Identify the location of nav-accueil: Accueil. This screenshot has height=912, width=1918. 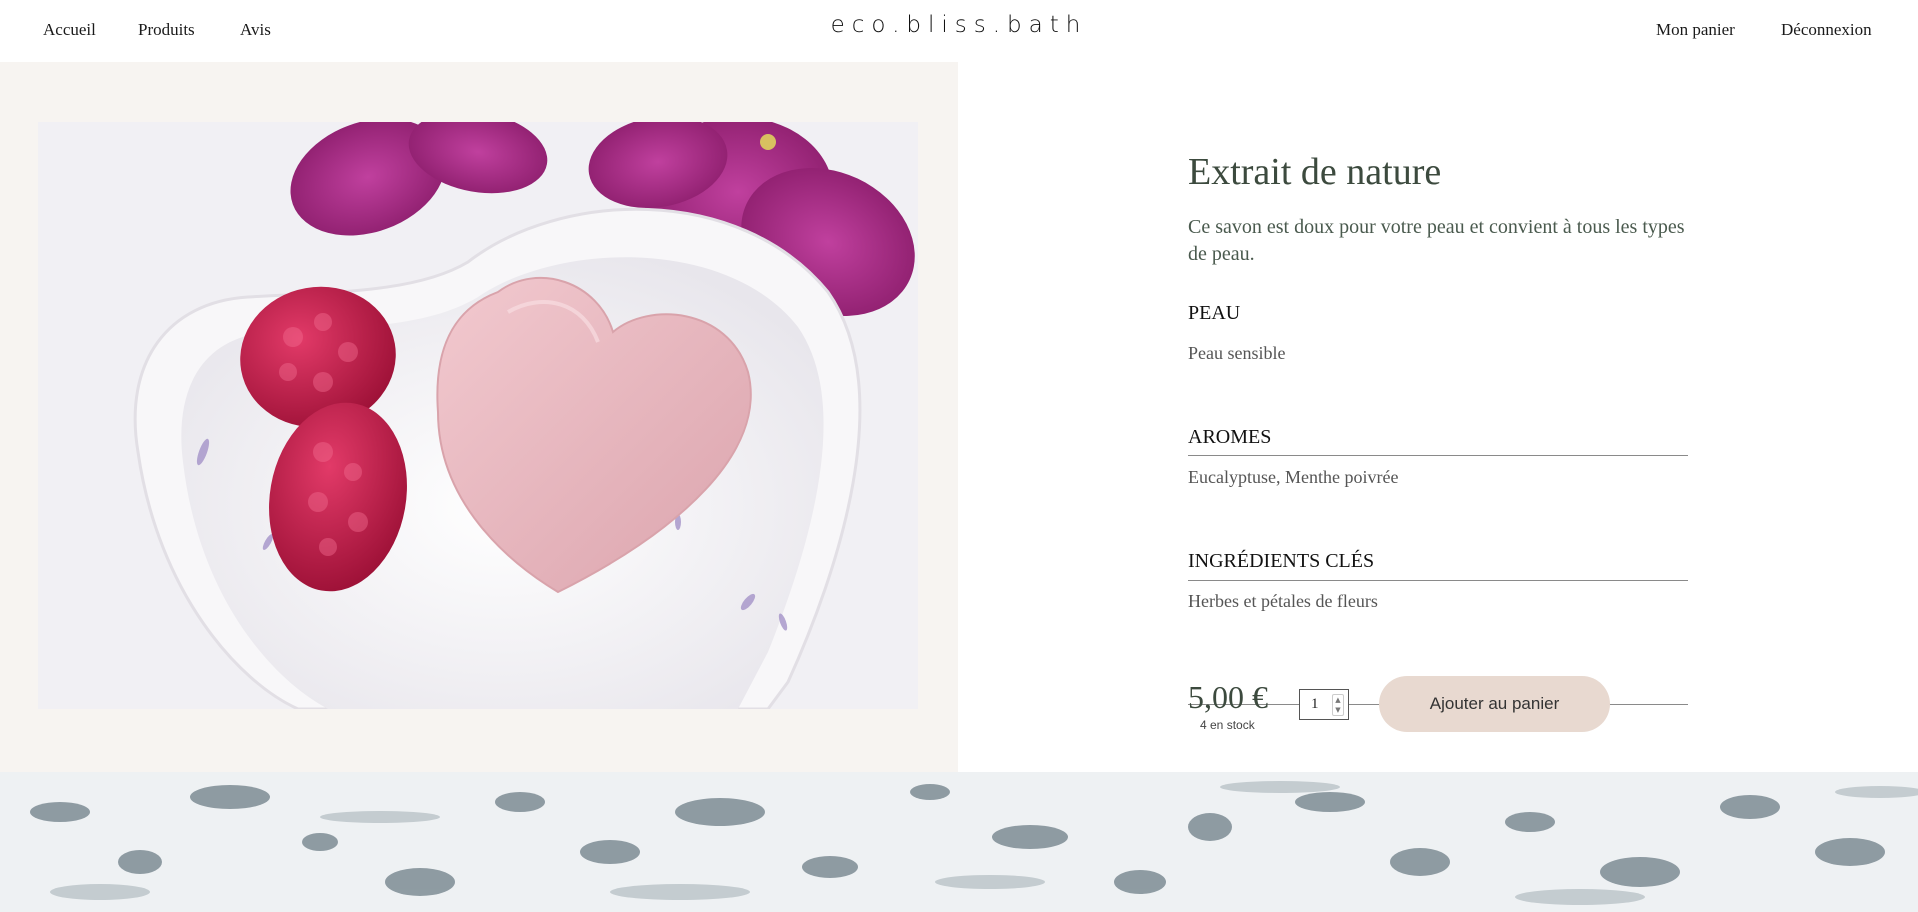
(69, 30).